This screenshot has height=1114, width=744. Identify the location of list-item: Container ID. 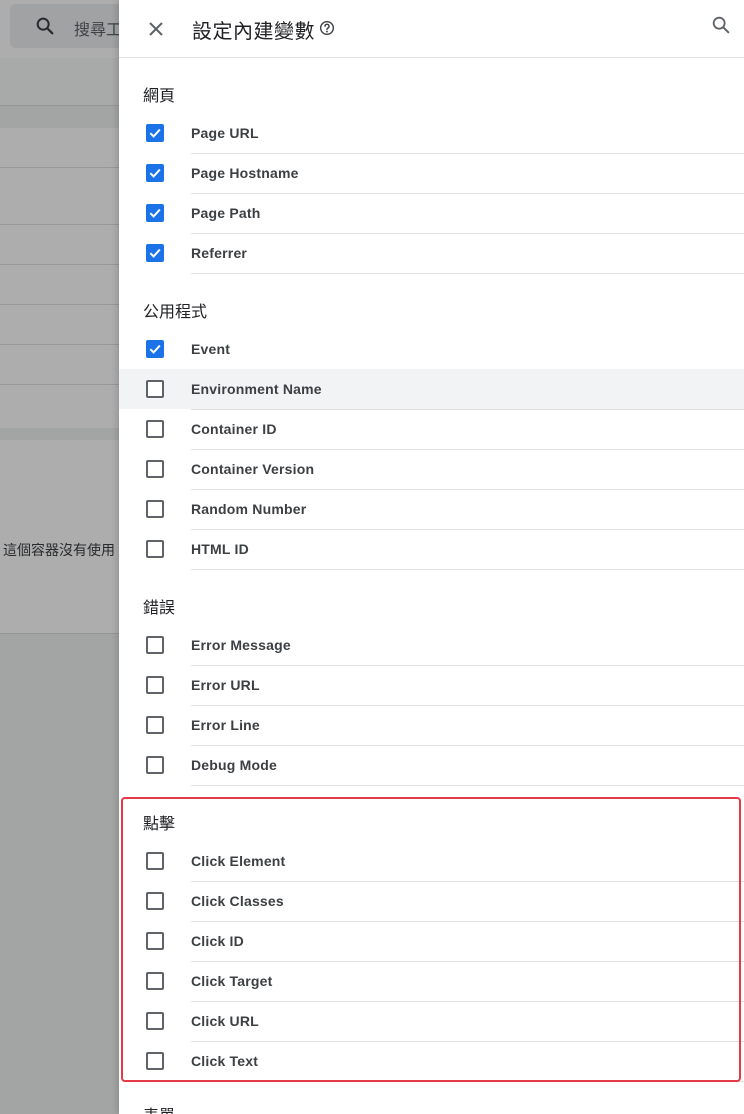
(431, 429).